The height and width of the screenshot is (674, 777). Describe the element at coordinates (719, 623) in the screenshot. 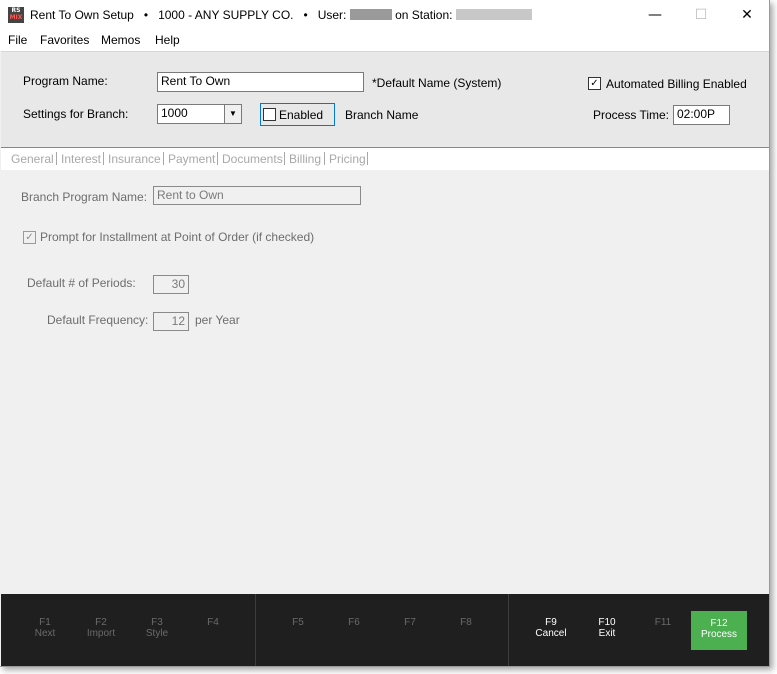

I see `fkey-code: F12` at that location.